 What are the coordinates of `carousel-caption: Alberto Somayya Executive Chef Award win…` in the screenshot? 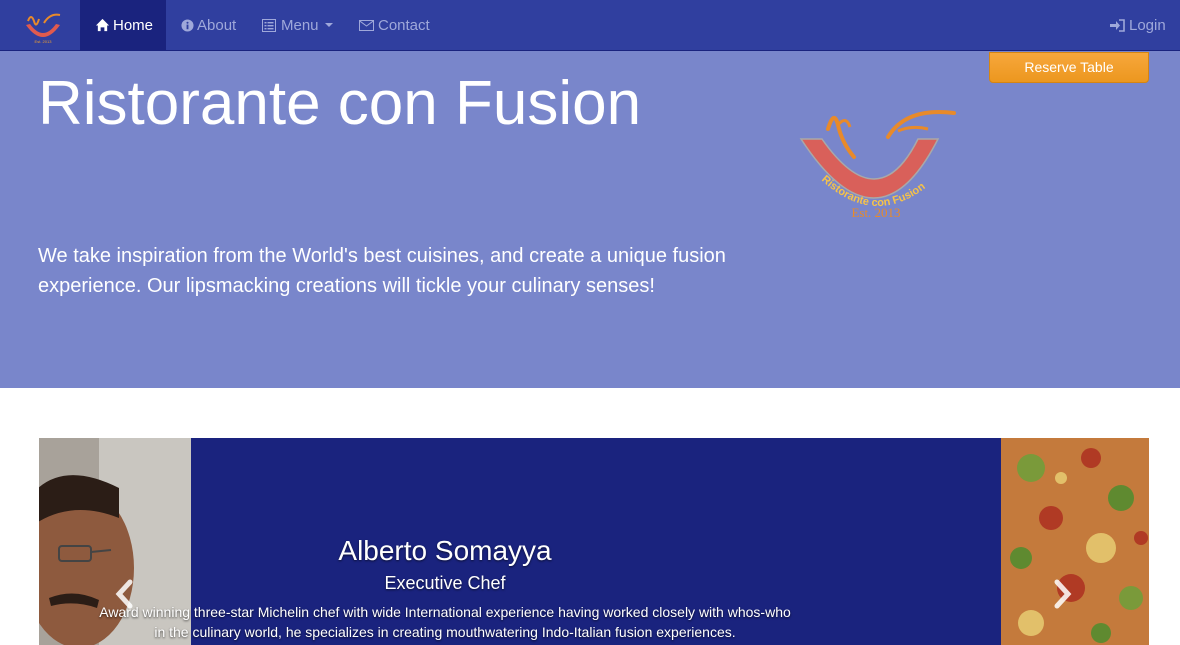 It's located at (445, 588).